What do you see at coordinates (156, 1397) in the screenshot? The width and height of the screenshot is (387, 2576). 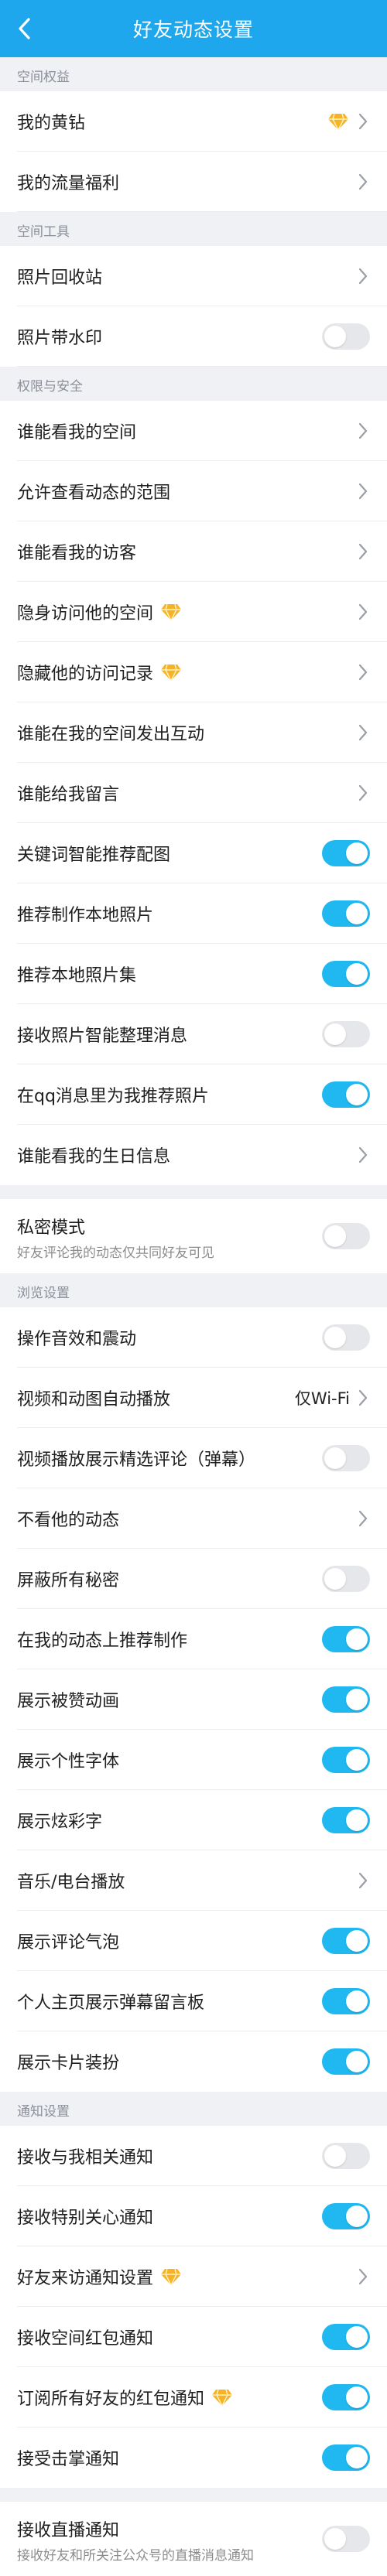 I see `row-label: 视频和动图自动播放` at bounding box center [156, 1397].